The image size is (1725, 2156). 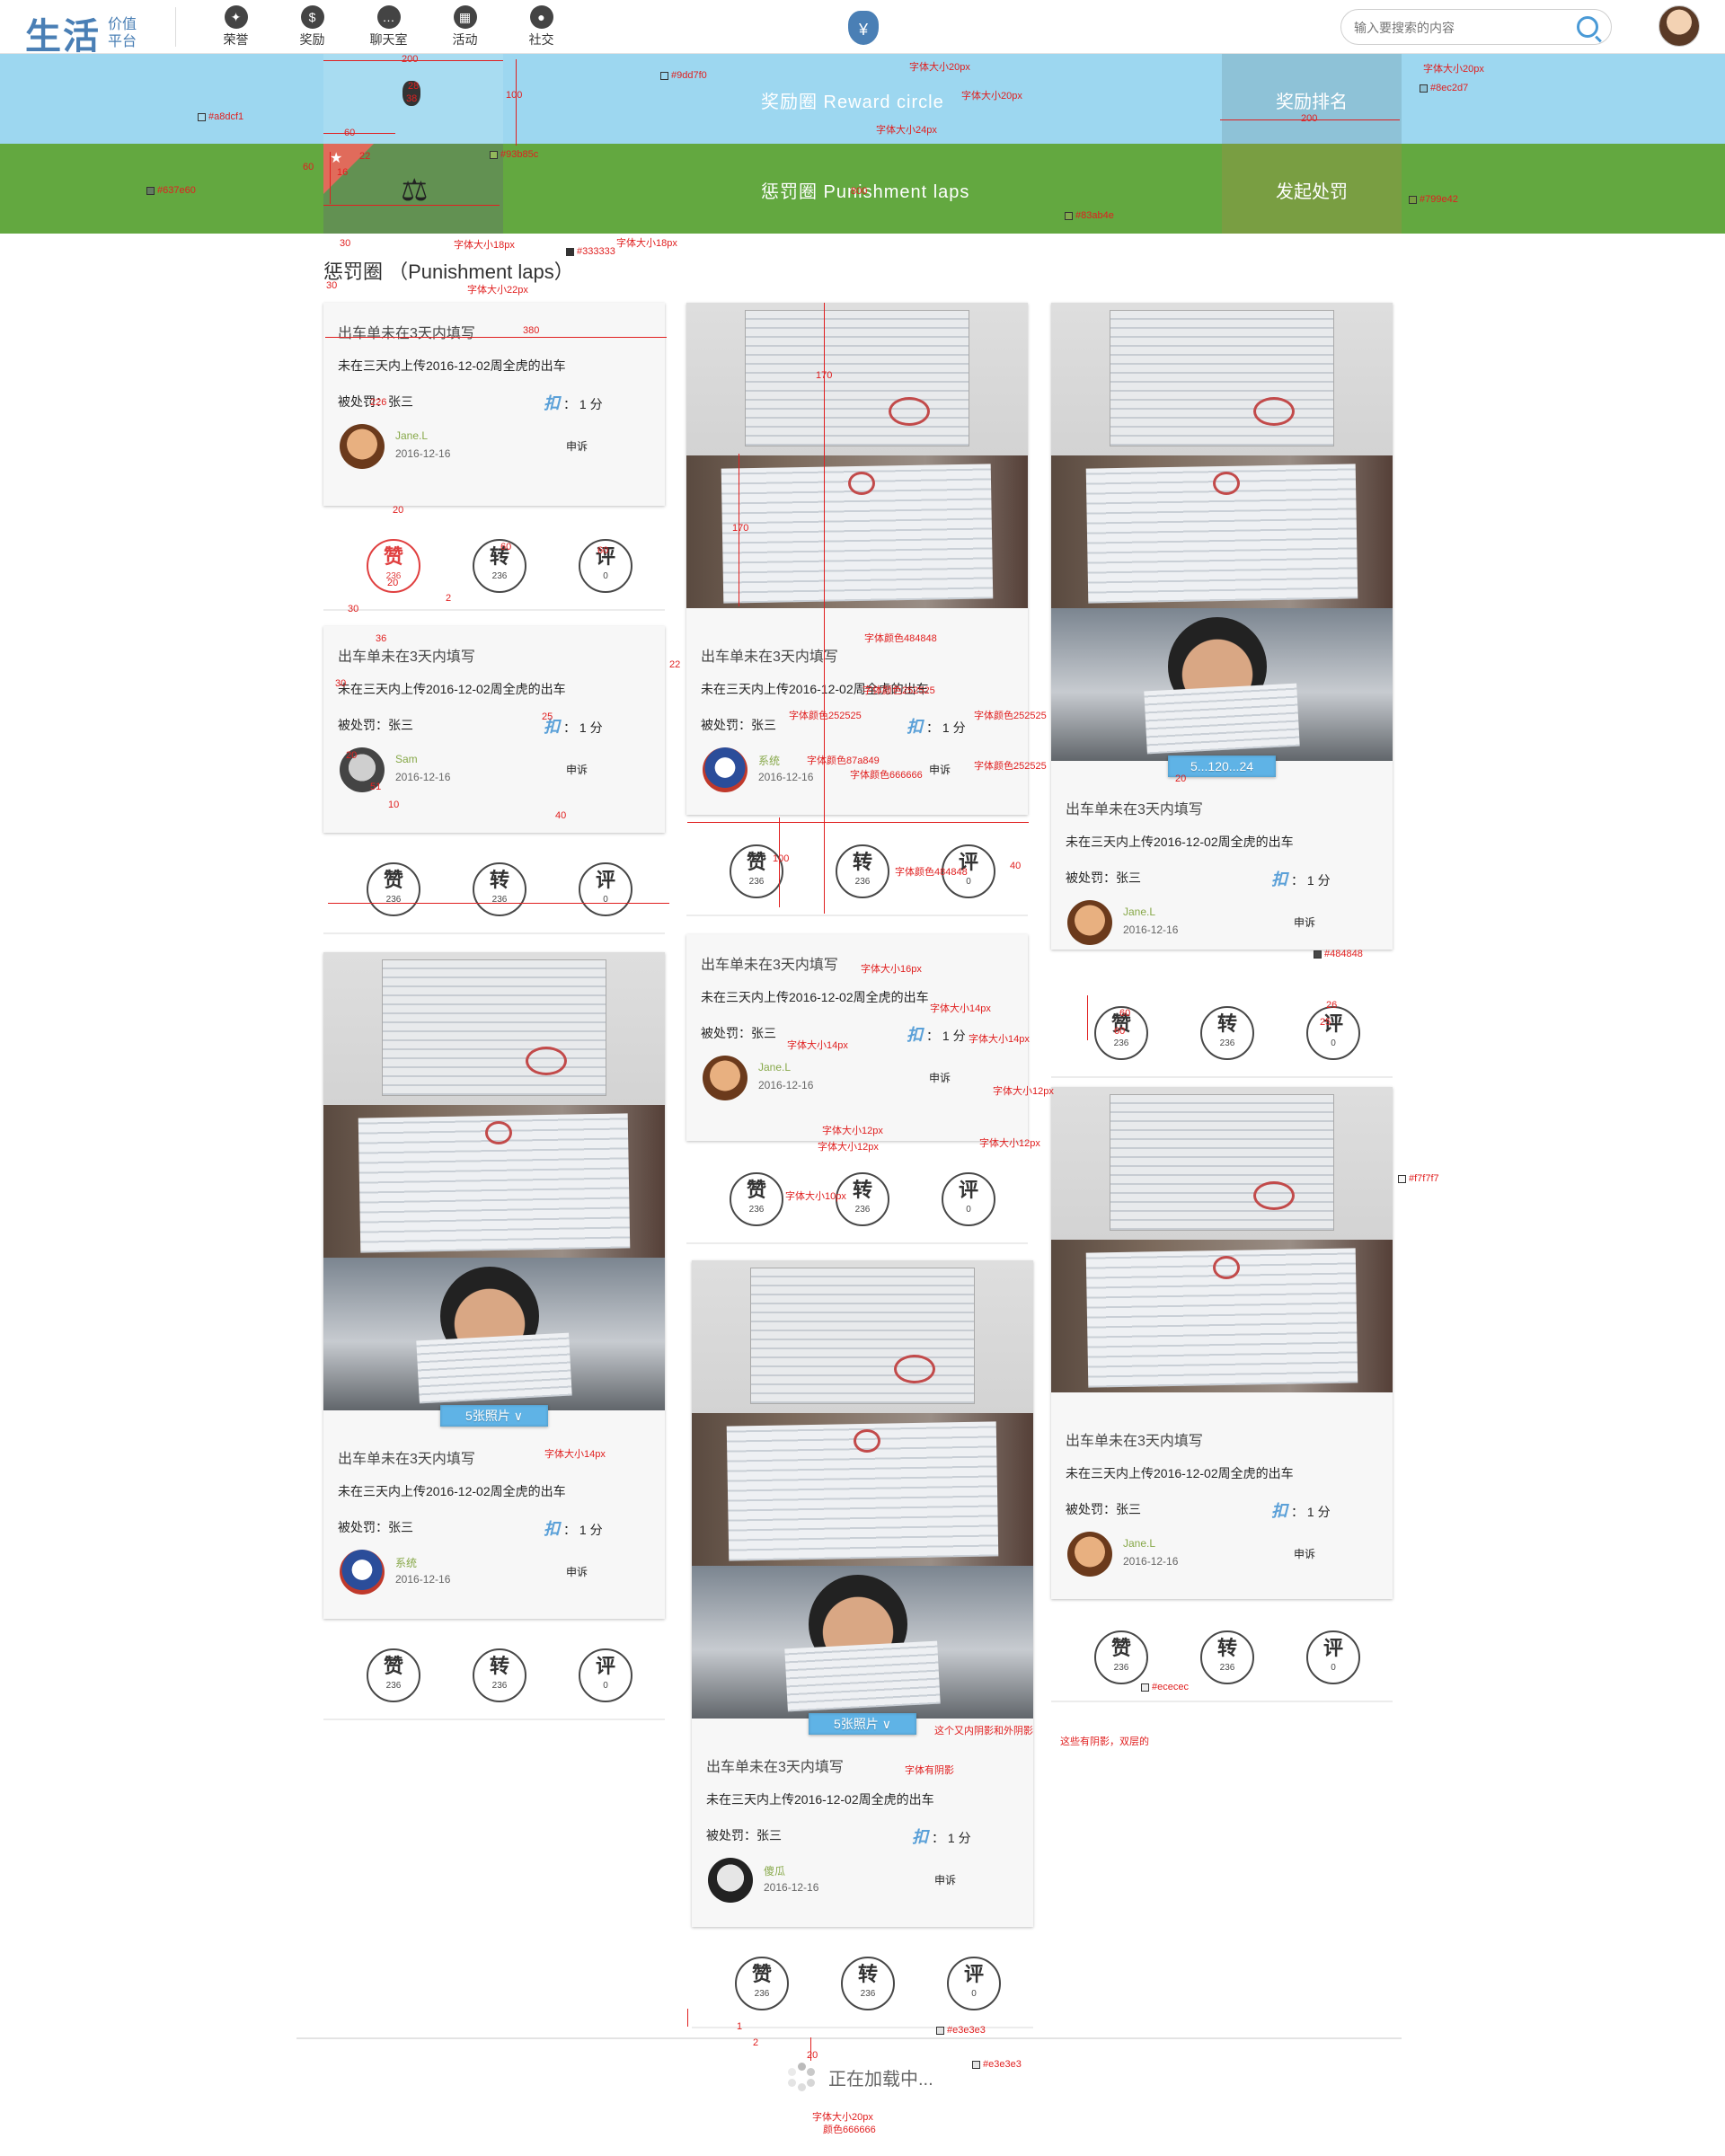 I want to click on search-icon, so click(x=1587, y=27).